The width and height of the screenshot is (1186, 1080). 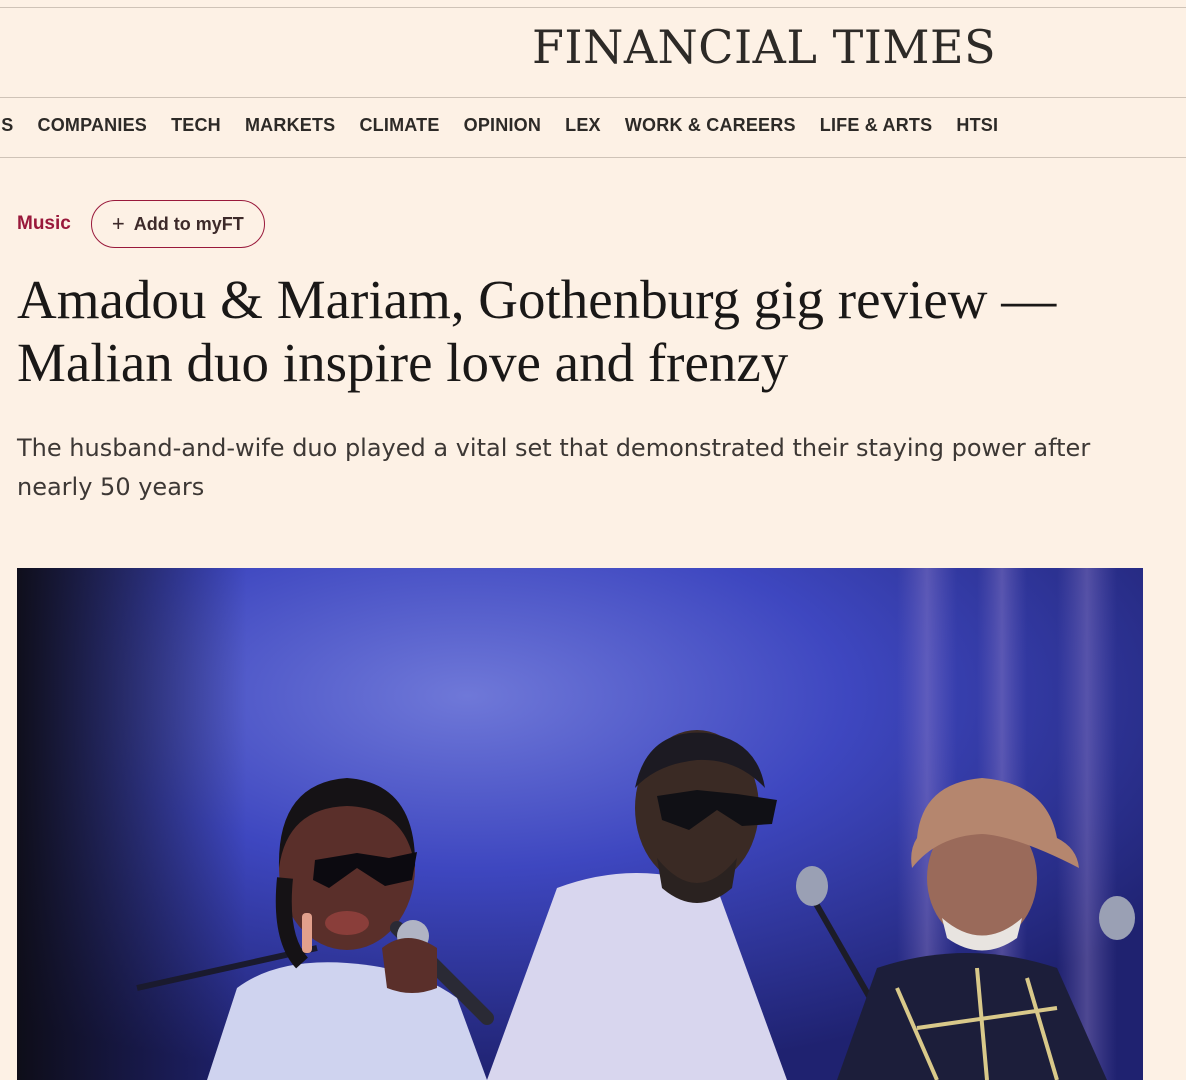 I want to click on ft-logo: FINANCIAL TIMES, so click(x=764, y=47).